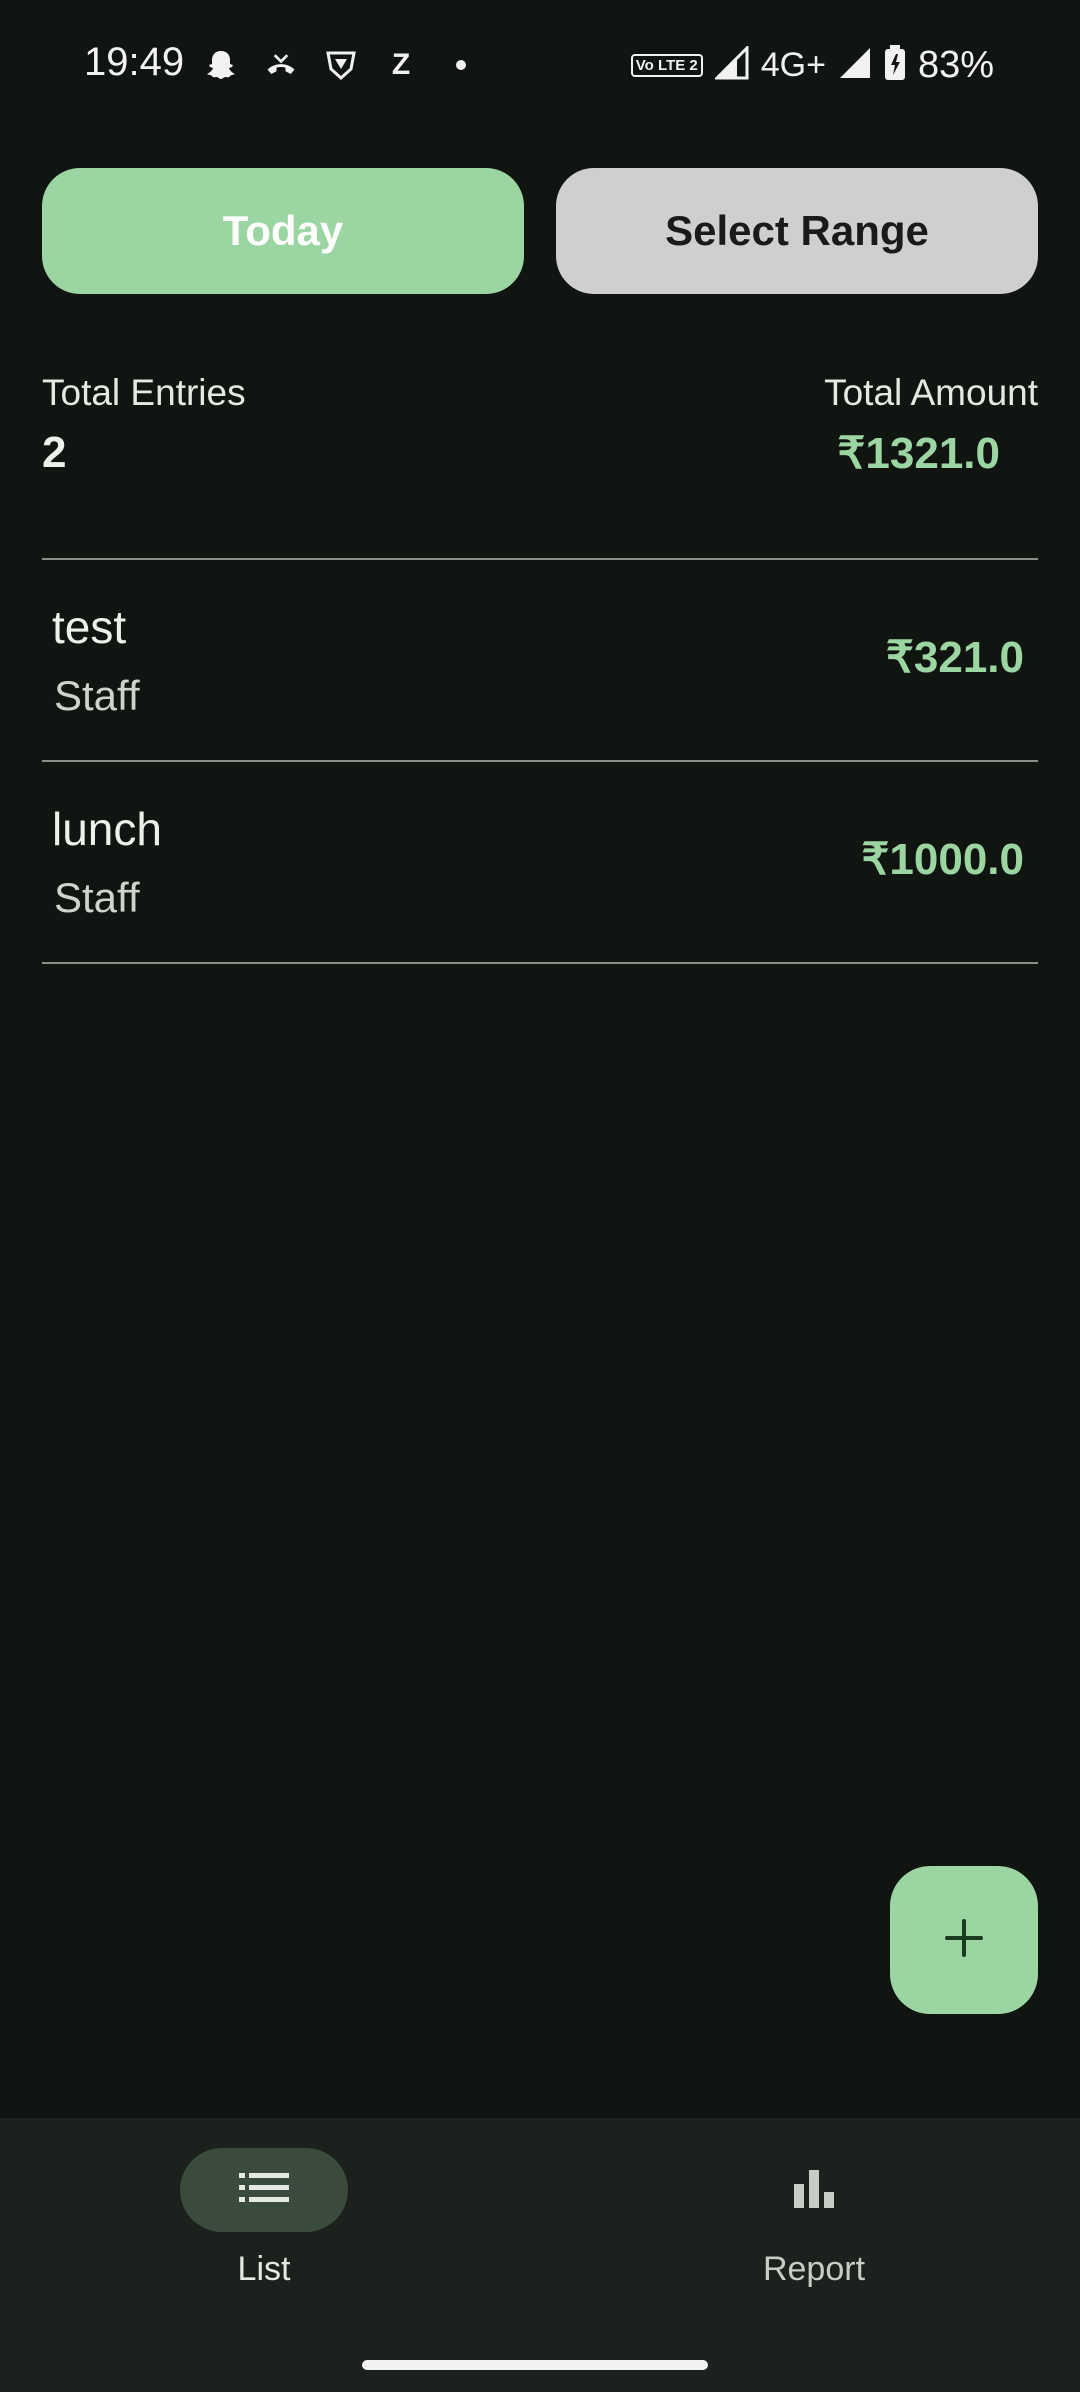  Describe the element at coordinates (540, 660) in the screenshot. I see `list-item: test Staff ₹321.0` at that location.